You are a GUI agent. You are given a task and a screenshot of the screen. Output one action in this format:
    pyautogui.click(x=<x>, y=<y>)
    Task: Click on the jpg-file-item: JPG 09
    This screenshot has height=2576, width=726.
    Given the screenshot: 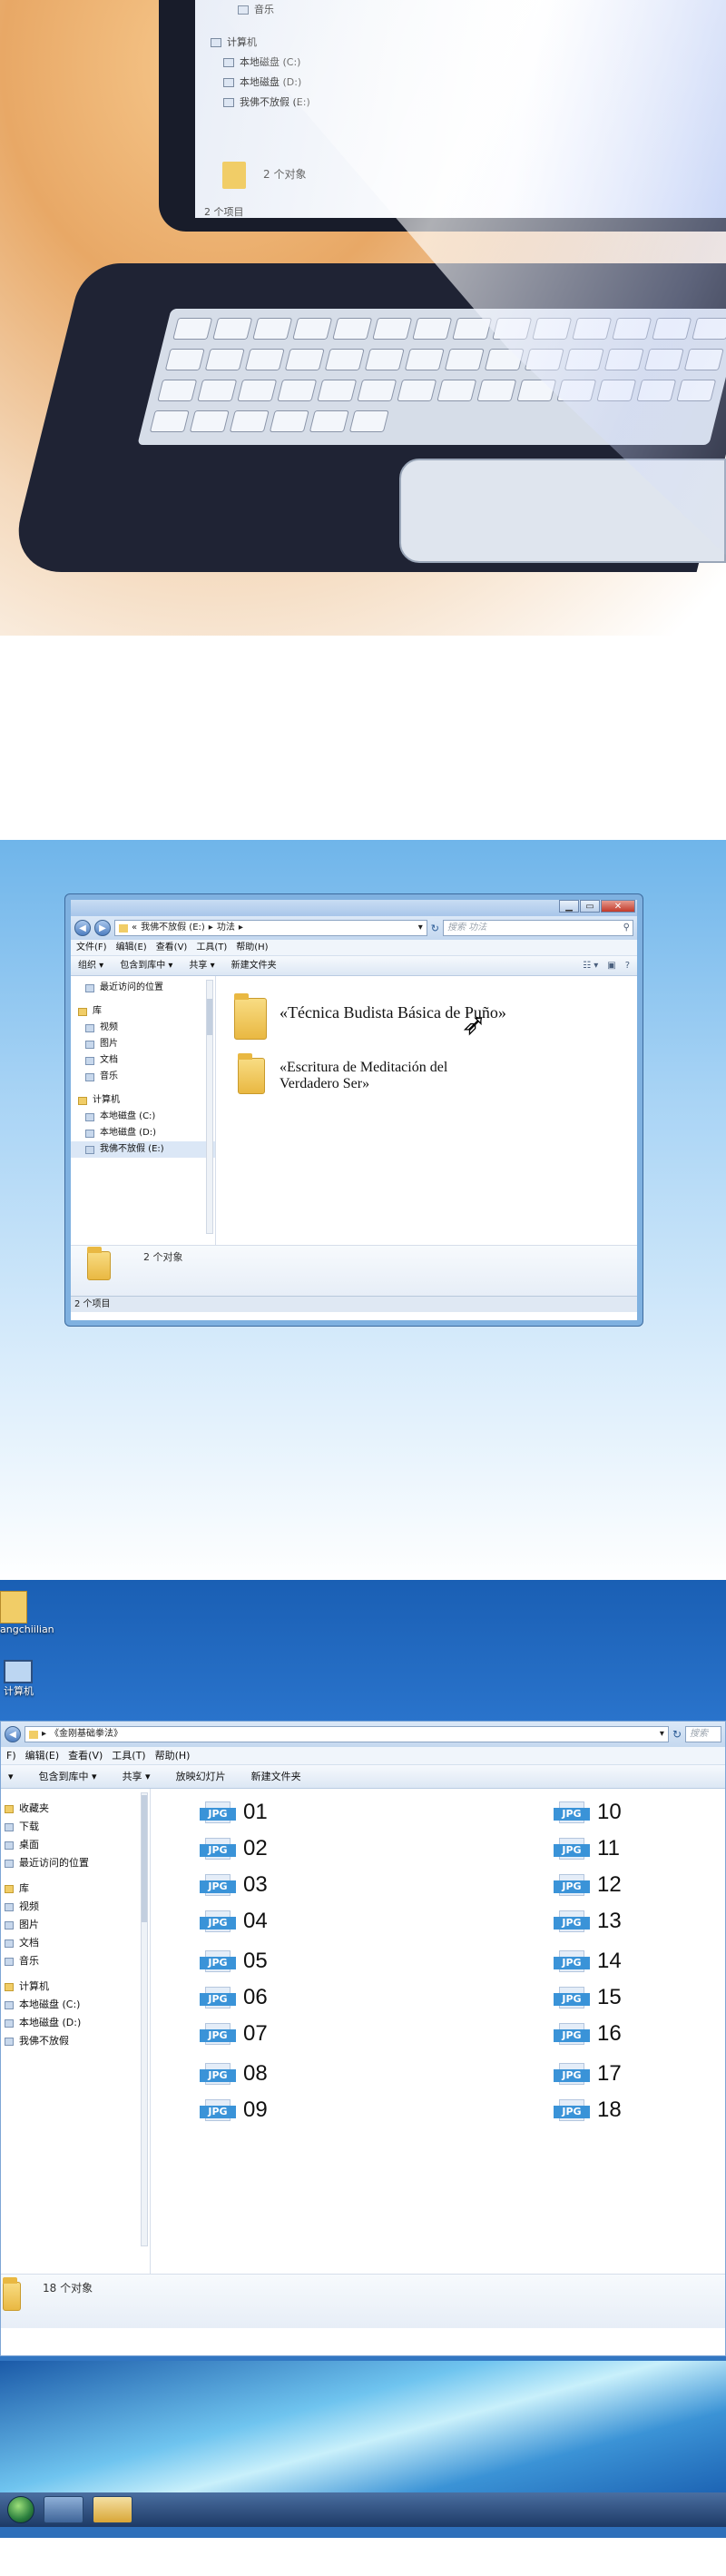 What is the action you would take?
    pyautogui.click(x=234, y=2110)
    